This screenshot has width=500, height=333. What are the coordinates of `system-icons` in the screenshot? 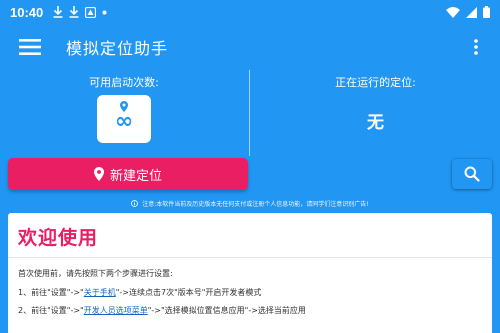 It's located at (468, 12).